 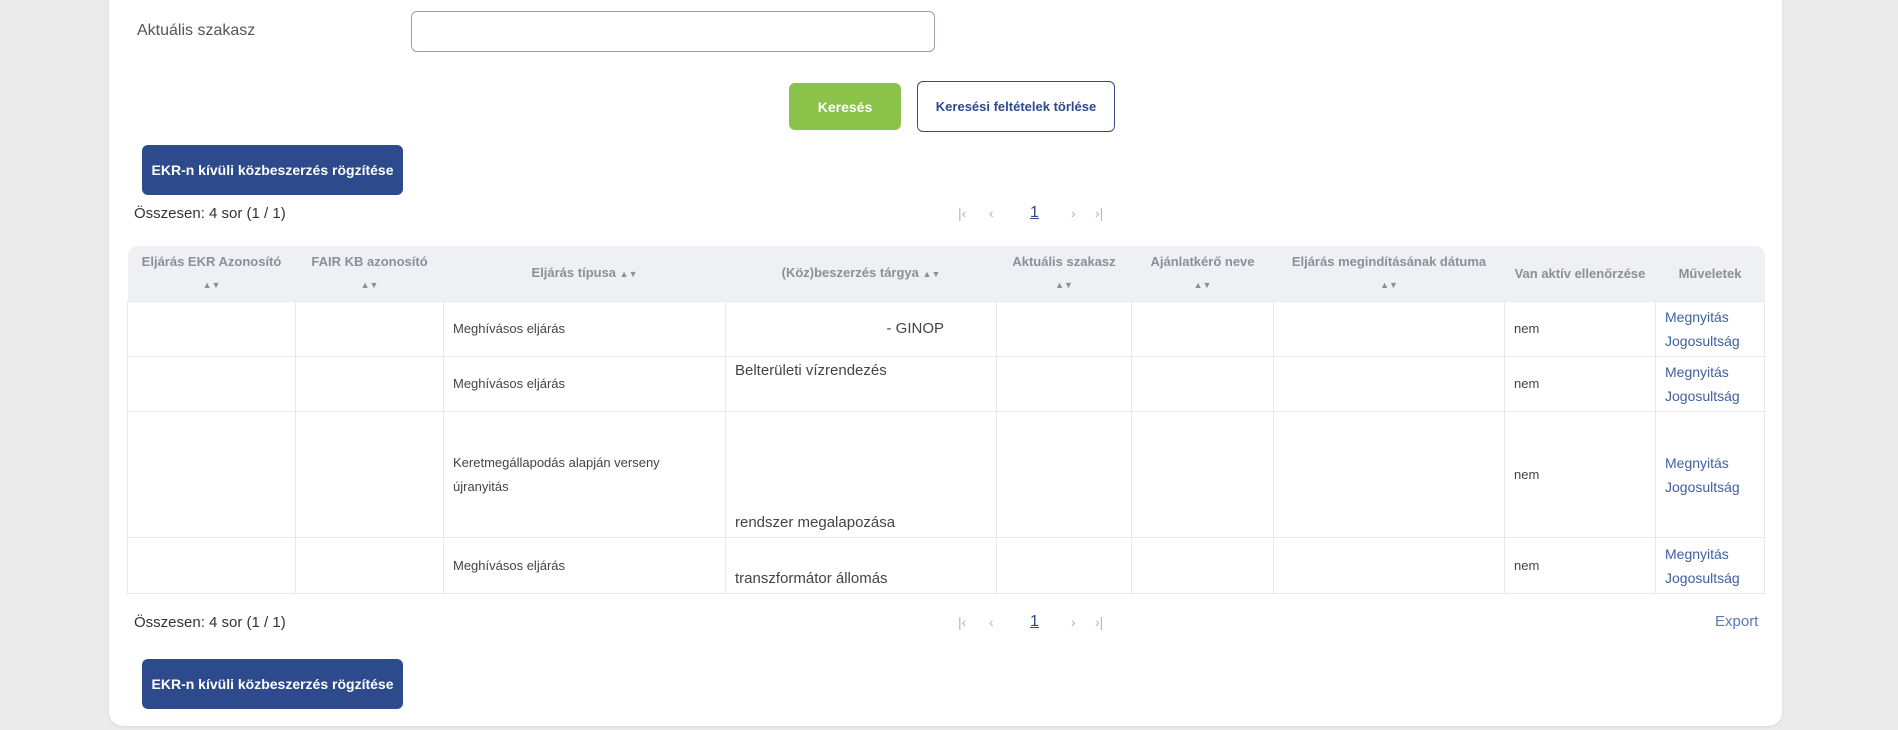 What do you see at coordinates (210, 622) in the screenshot?
I see `row-summary-bottom: Összesen: 4 sor (1 / 1)` at bounding box center [210, 622].